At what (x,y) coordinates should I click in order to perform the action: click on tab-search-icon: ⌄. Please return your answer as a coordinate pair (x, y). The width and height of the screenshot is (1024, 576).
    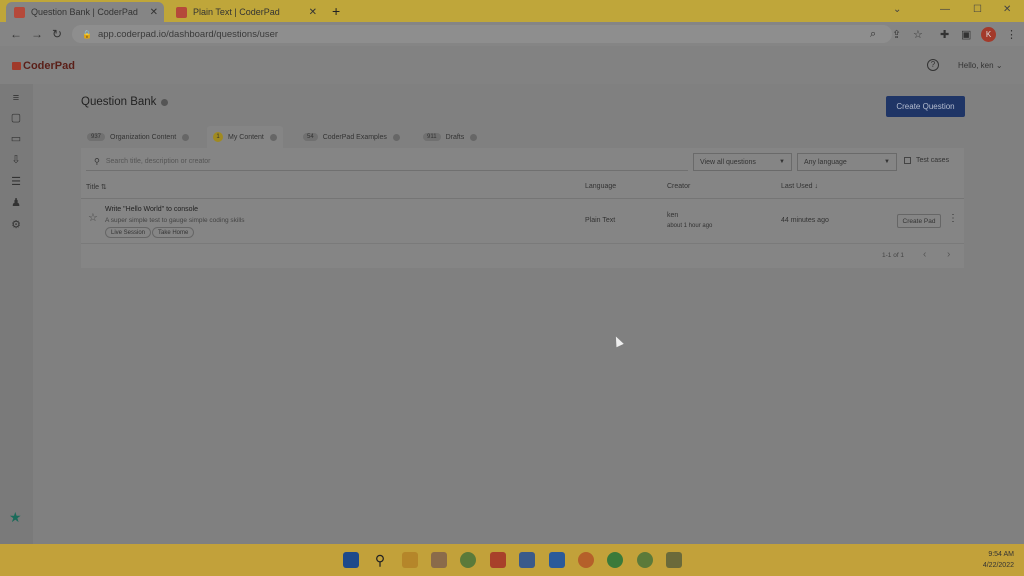
    Looking at the image, I should click on (897, 9).